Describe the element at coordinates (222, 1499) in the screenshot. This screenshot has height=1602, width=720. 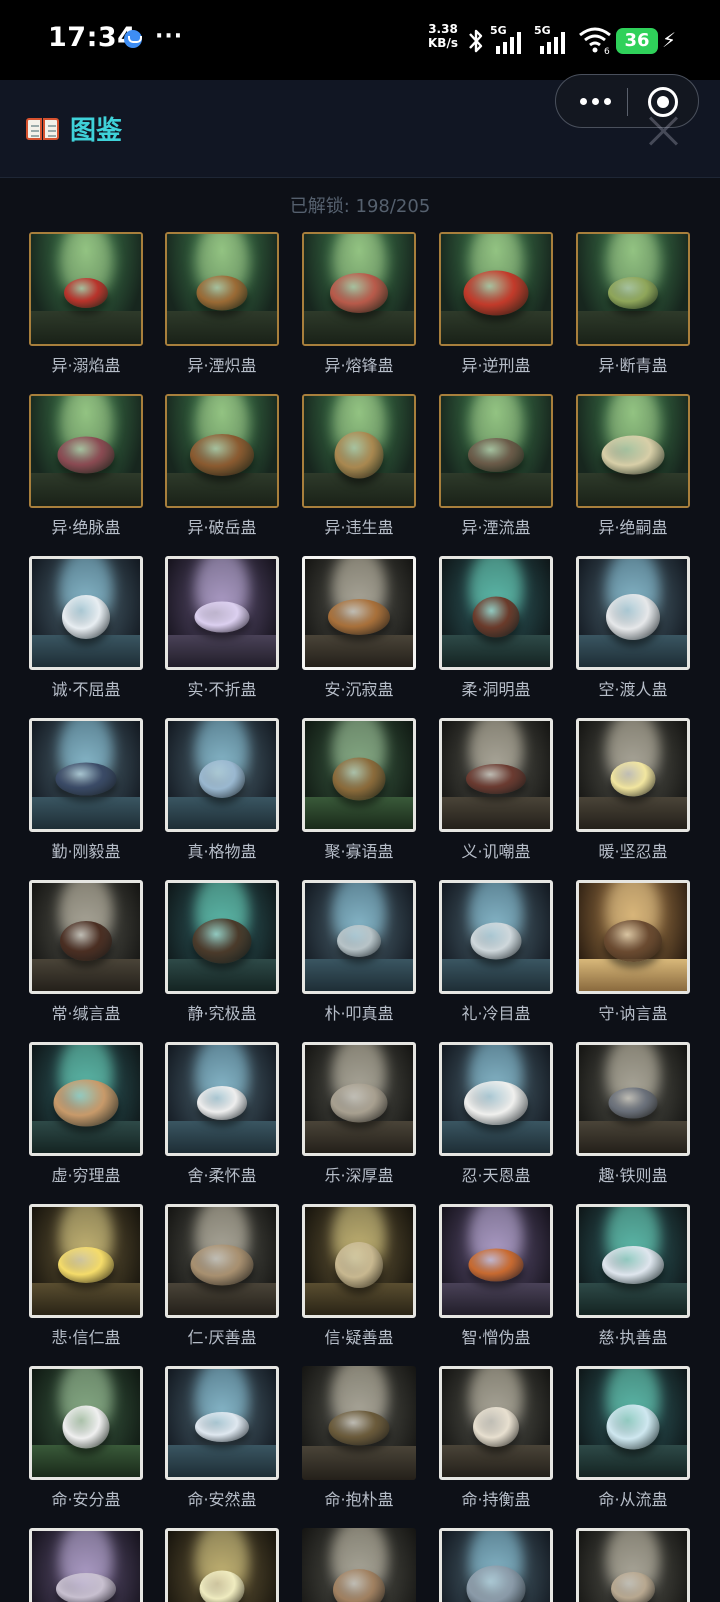
I see `creature-name: 命·安然蛊` at that location.